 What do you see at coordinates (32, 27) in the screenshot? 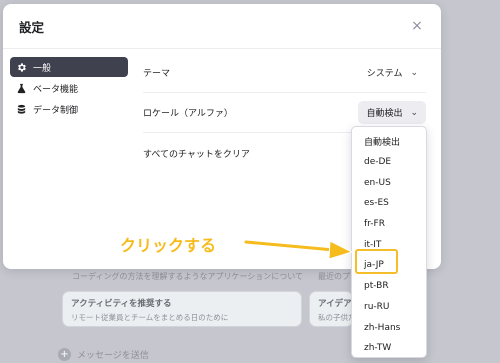
I see `dialog-title: 設定` at bounding box center [32, 27].